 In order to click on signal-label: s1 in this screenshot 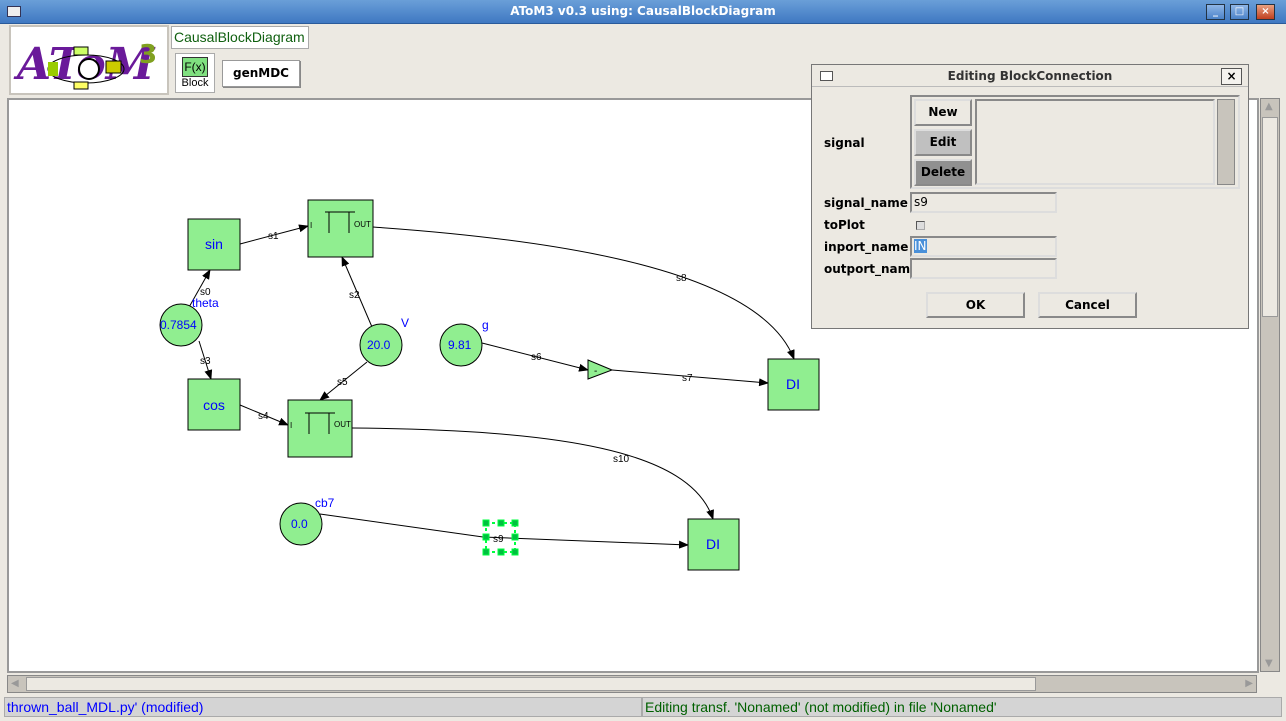, I will do `click(273, 236)`.